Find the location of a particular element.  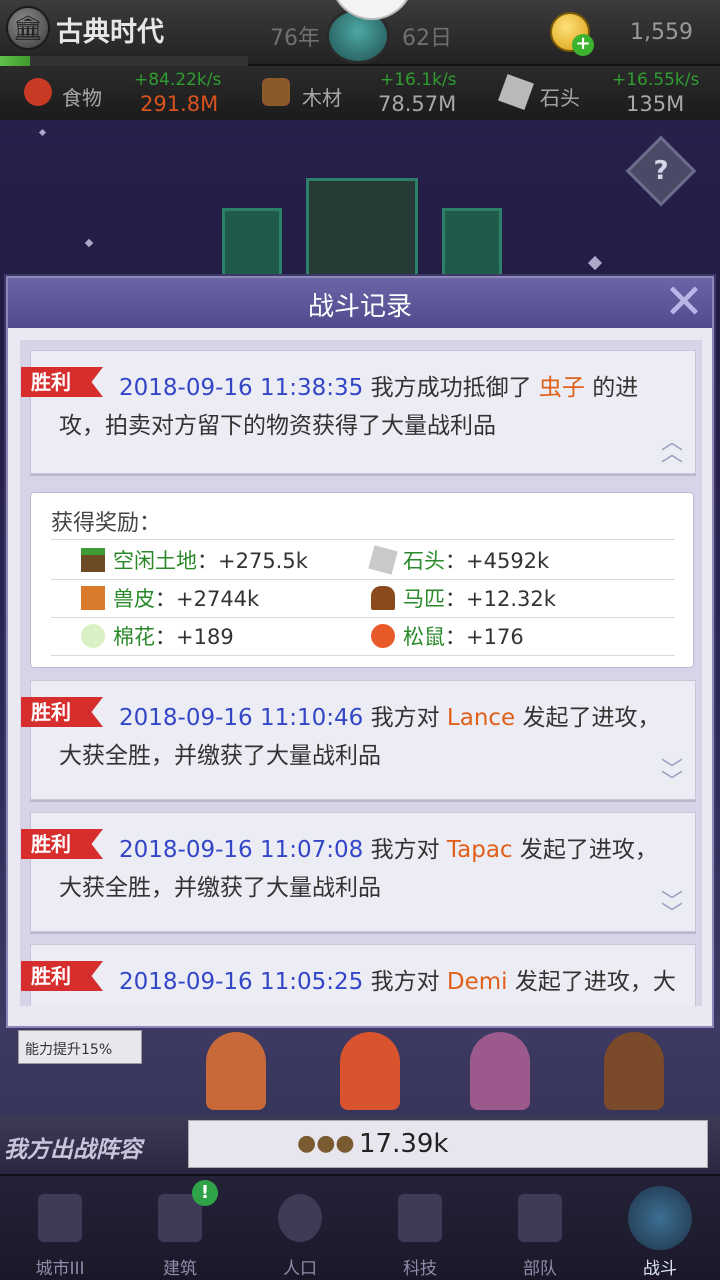

resource-food: 食物 +84.22k/s 291.8M is located at coordinates (120, 93).